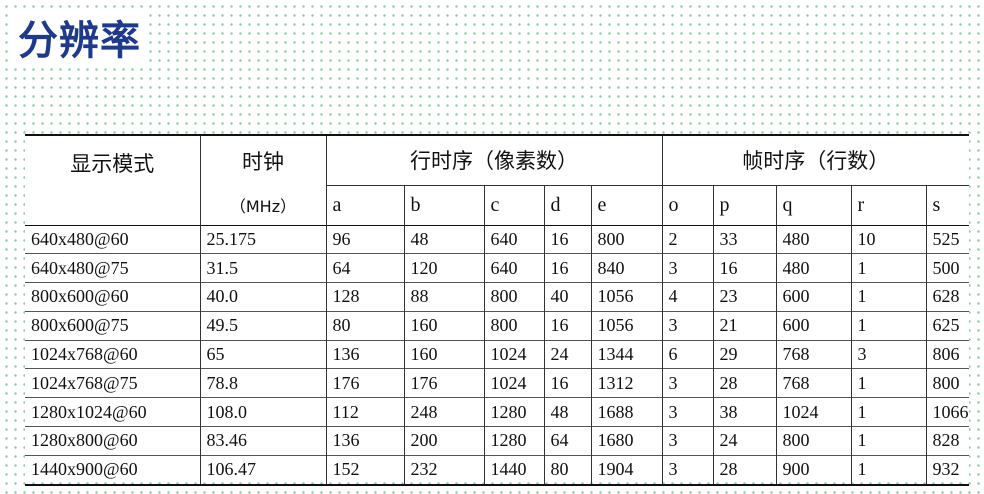 The width and height of the screenshot is (984, 494). I want to click on table-cell: 88, so click(443, 297).